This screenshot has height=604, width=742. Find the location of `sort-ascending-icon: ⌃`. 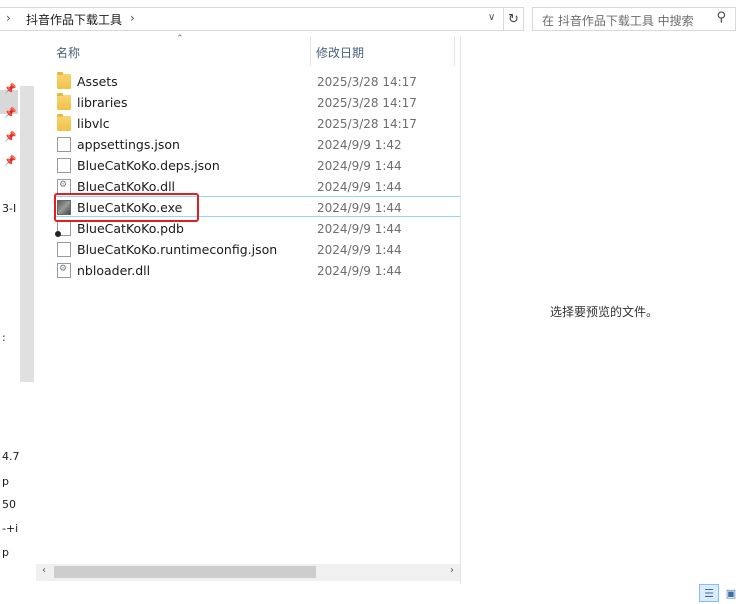

sort-ascending-icon: ⌃ is located at coordinates (180, 39).